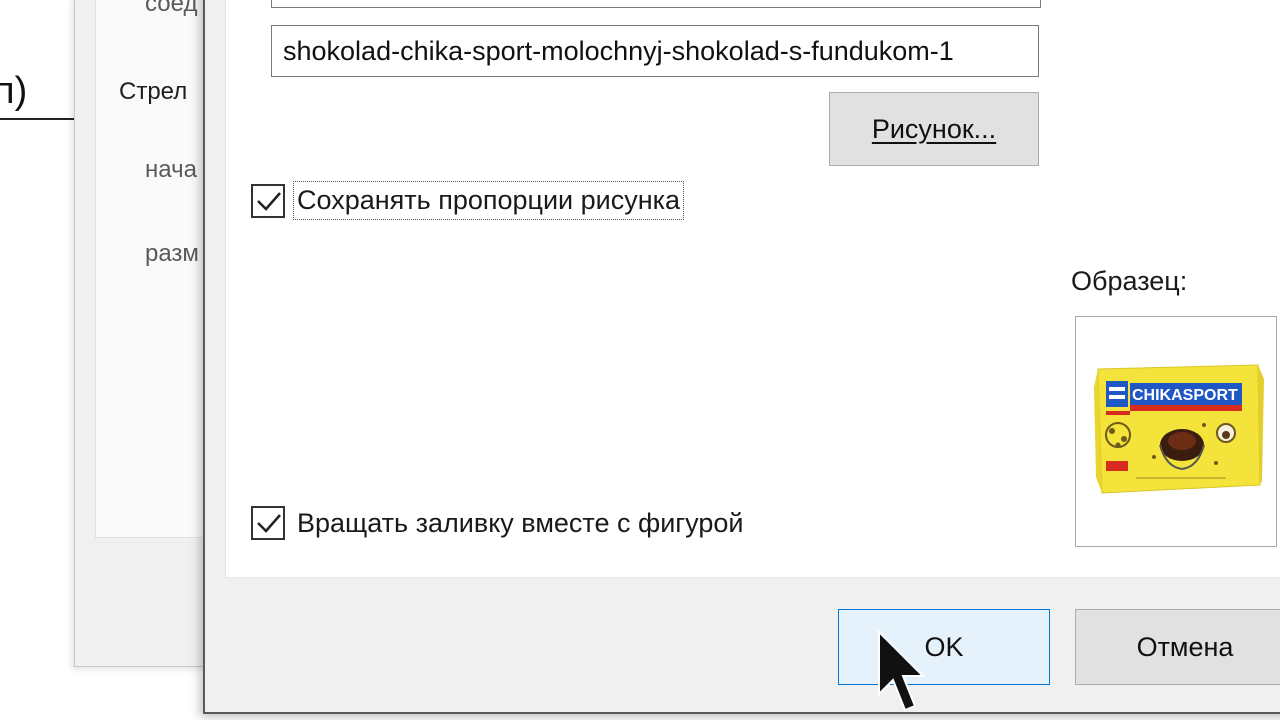 This screenshot has height=720, width=1280. I want to click on rotate-with-shape-row: Вращать заливку вместе с фигурой, so click(497, 523).